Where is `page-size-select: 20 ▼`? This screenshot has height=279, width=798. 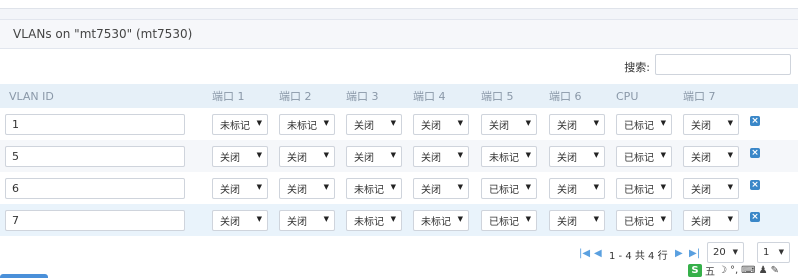
page-size-select: 20 ▼ is located at coordinates (725, 252).